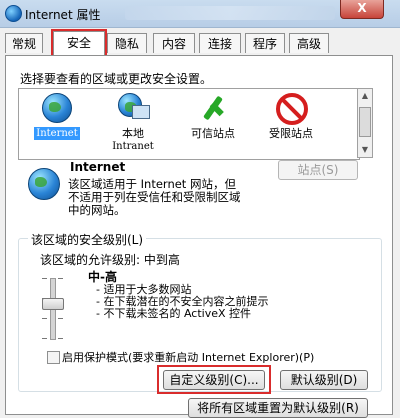  I want to click on sites-button: 站点(S), so click(318, 170).